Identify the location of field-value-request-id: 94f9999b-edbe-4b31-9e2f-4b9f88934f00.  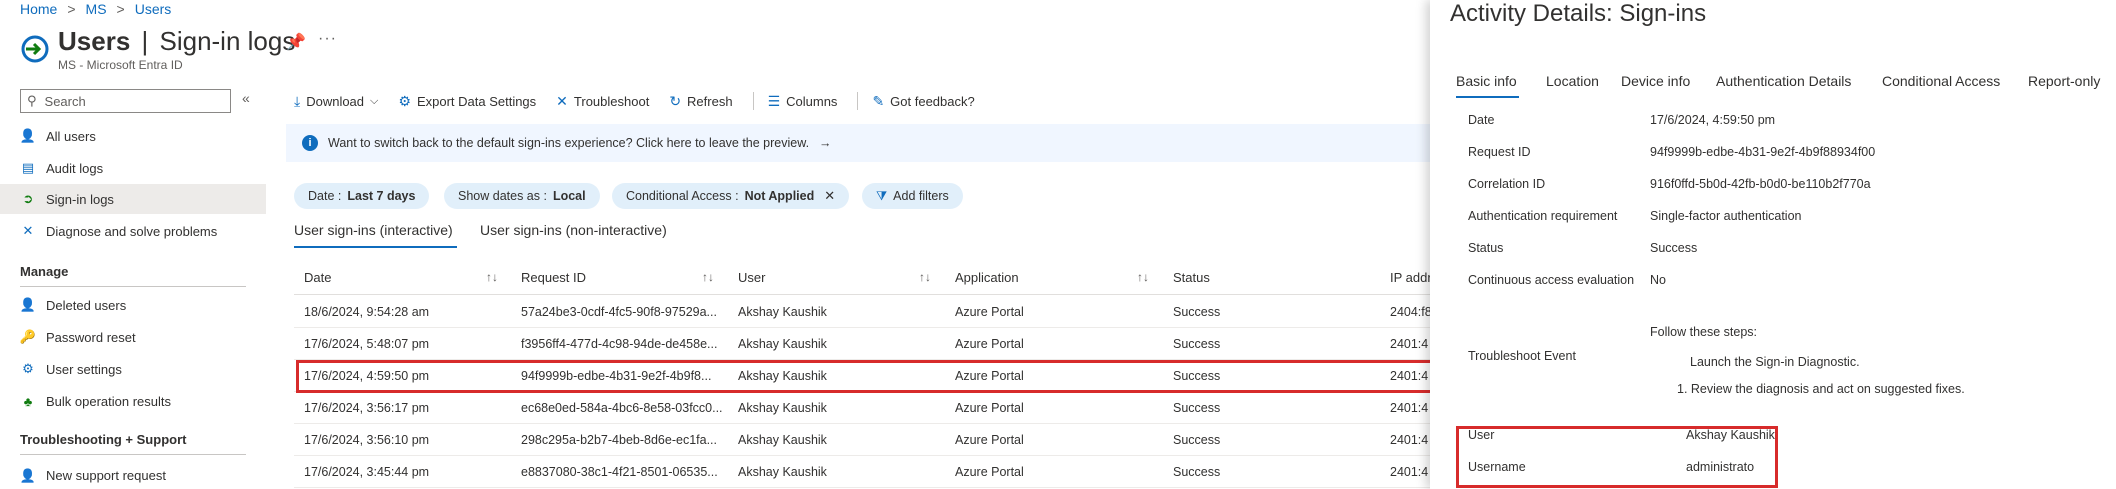
(1763, 152).